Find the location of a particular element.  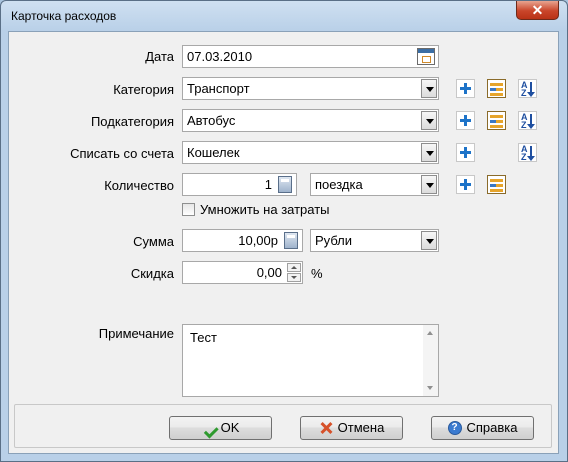

amount-field: 10,00р is located at coordinates (242, 240).